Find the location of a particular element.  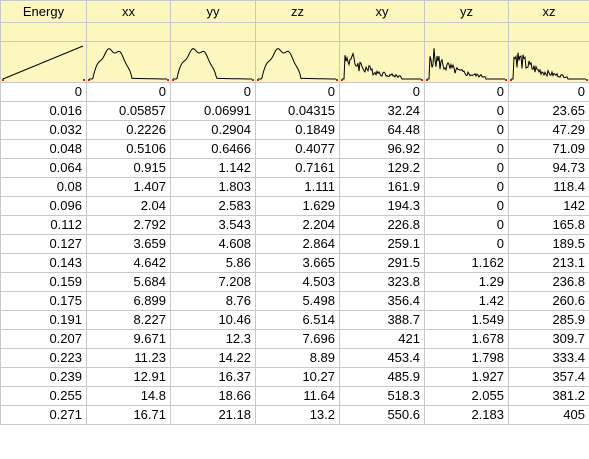

cell-energy: 0.032 is located at coordinates (43, 130).